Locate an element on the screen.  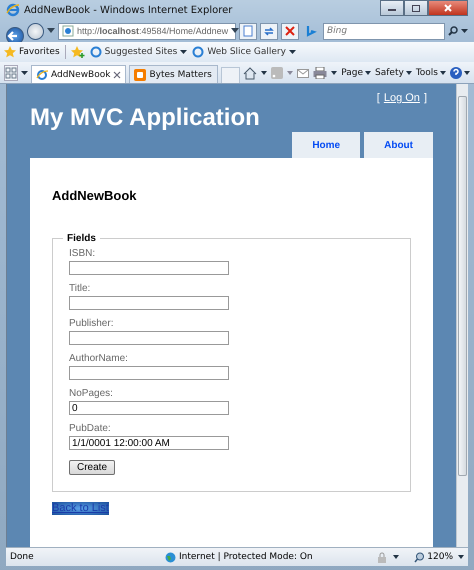
status-text: Done is located at coordinates (22, 557).